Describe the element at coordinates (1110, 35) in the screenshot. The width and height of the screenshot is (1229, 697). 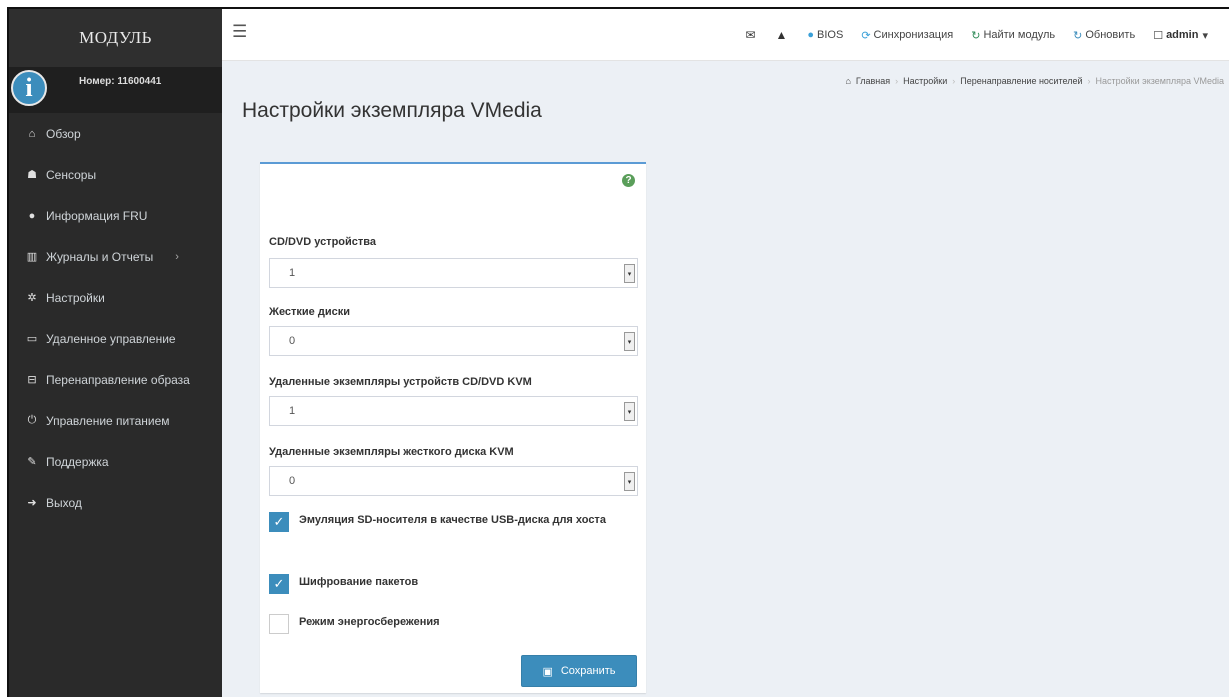
I see `refresh-label: Обновить` at that location.